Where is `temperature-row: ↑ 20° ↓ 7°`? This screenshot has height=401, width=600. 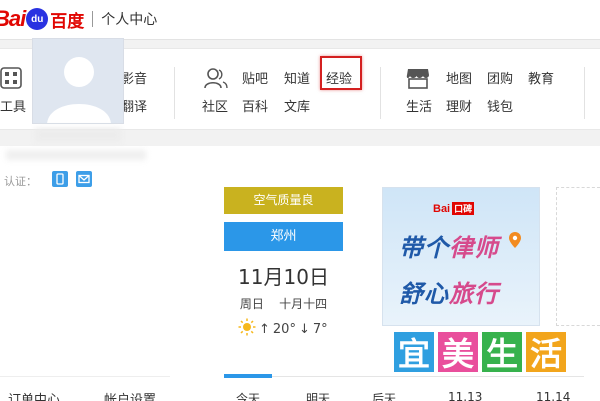
temperature-row: ↑ 20° ↓ 7° is located at coordinates (283, 329).